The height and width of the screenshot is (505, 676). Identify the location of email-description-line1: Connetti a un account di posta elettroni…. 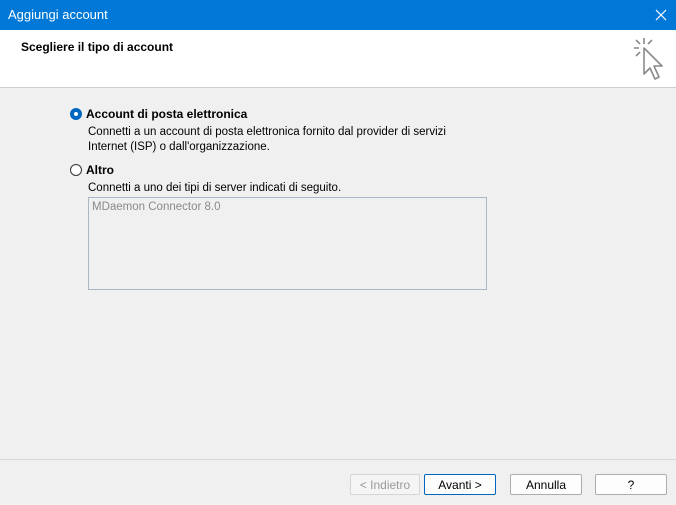
(267, 132).